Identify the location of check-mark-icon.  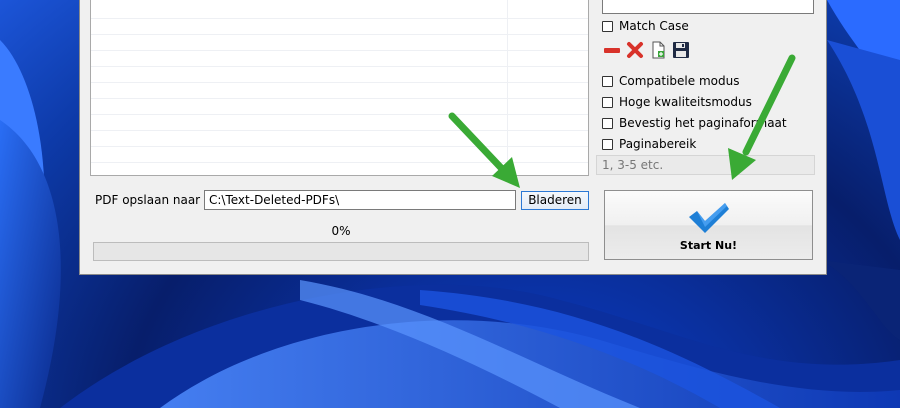
(709, 218).